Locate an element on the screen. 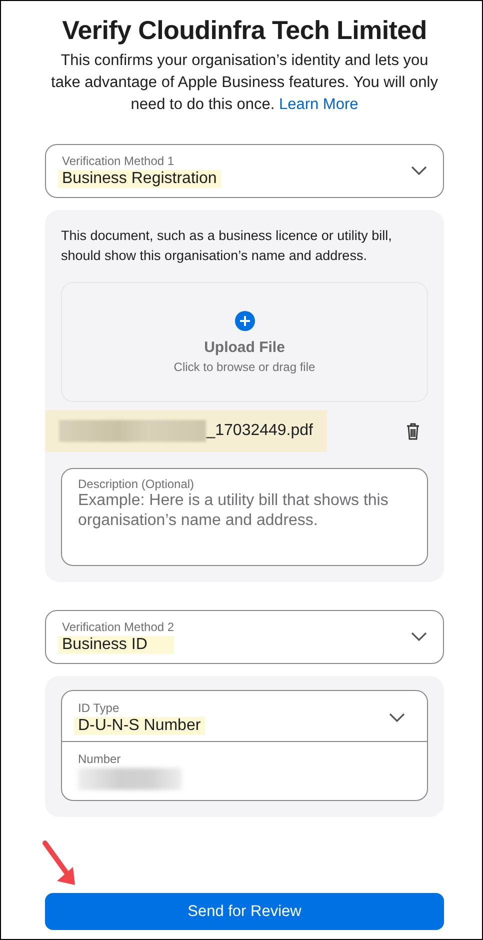 The width and height of the screenshot is (483, 940). dropdown: Verification Method 1 Business Registration is located at coordinates (244, 171).